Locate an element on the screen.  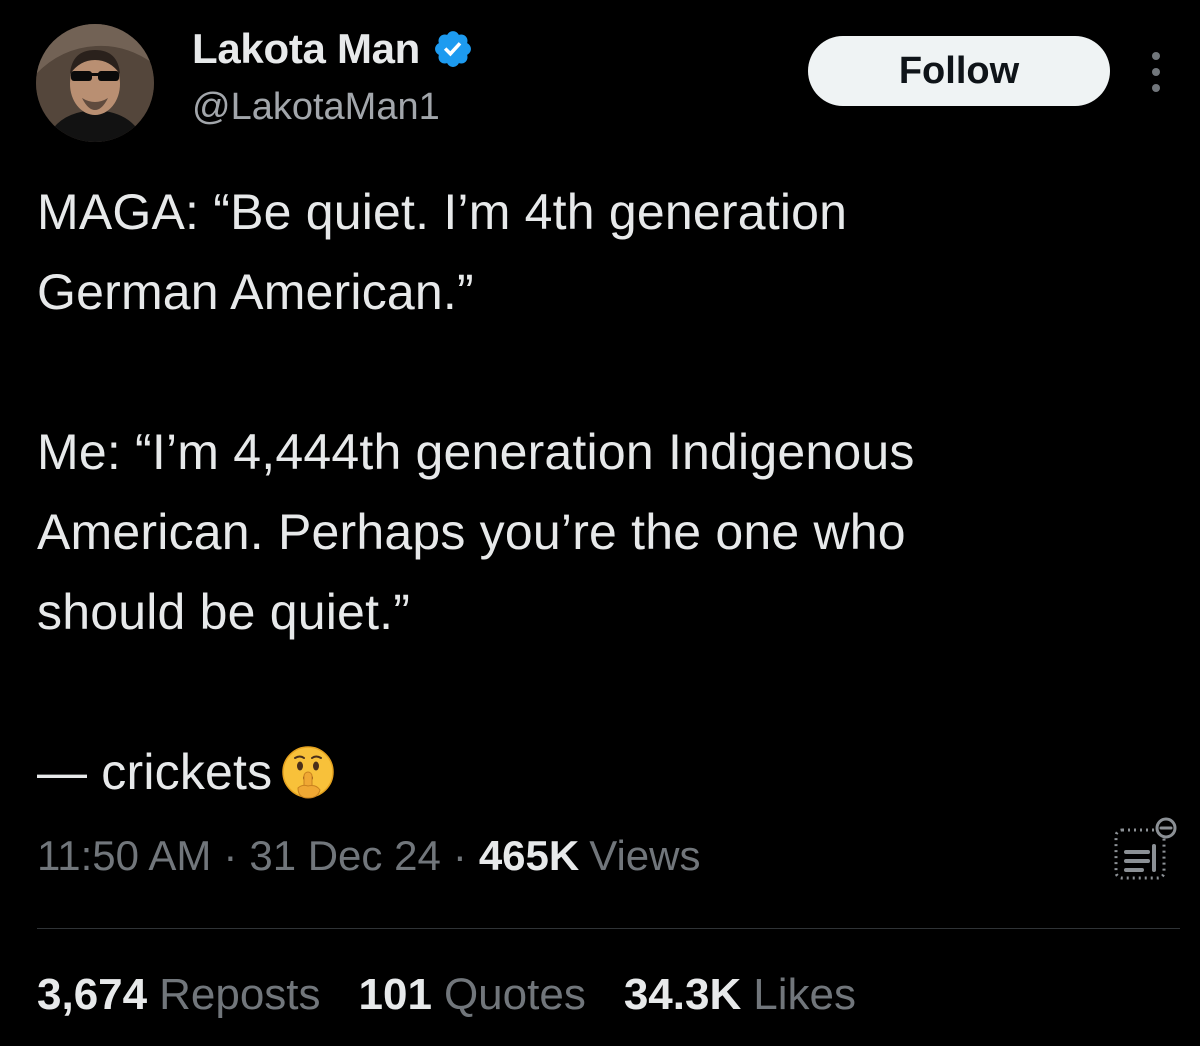
reposts-label: Reposts is located at coordinates (240, 994).